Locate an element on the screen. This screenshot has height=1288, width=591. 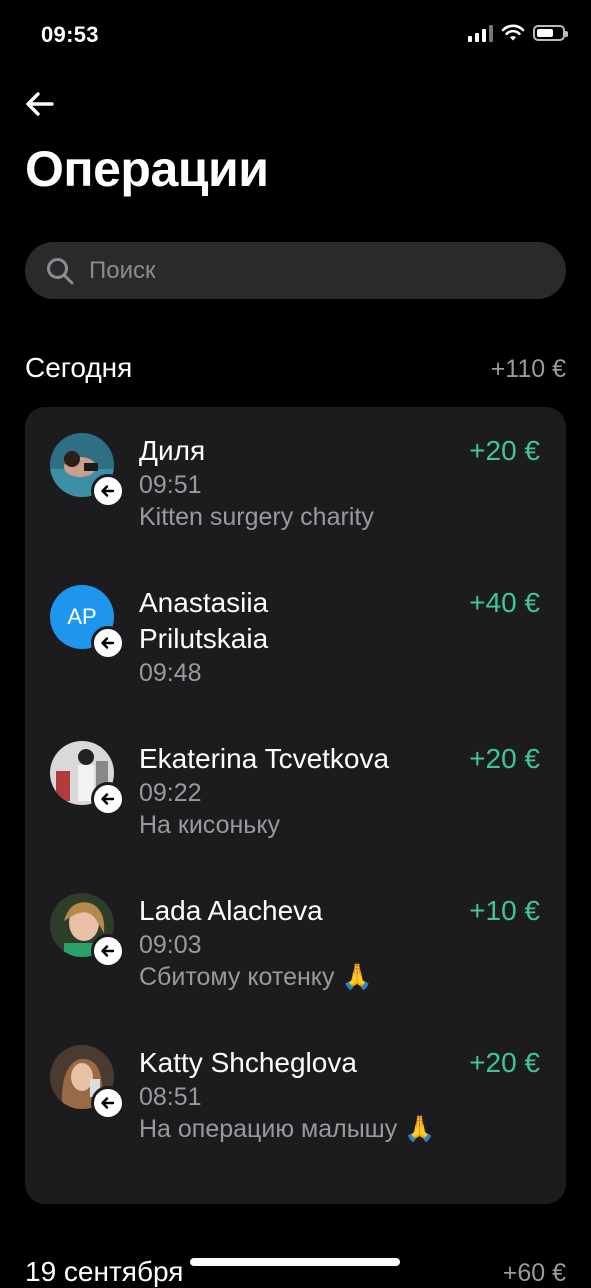
note: На кисоньку is located at coordinates (210, 825).